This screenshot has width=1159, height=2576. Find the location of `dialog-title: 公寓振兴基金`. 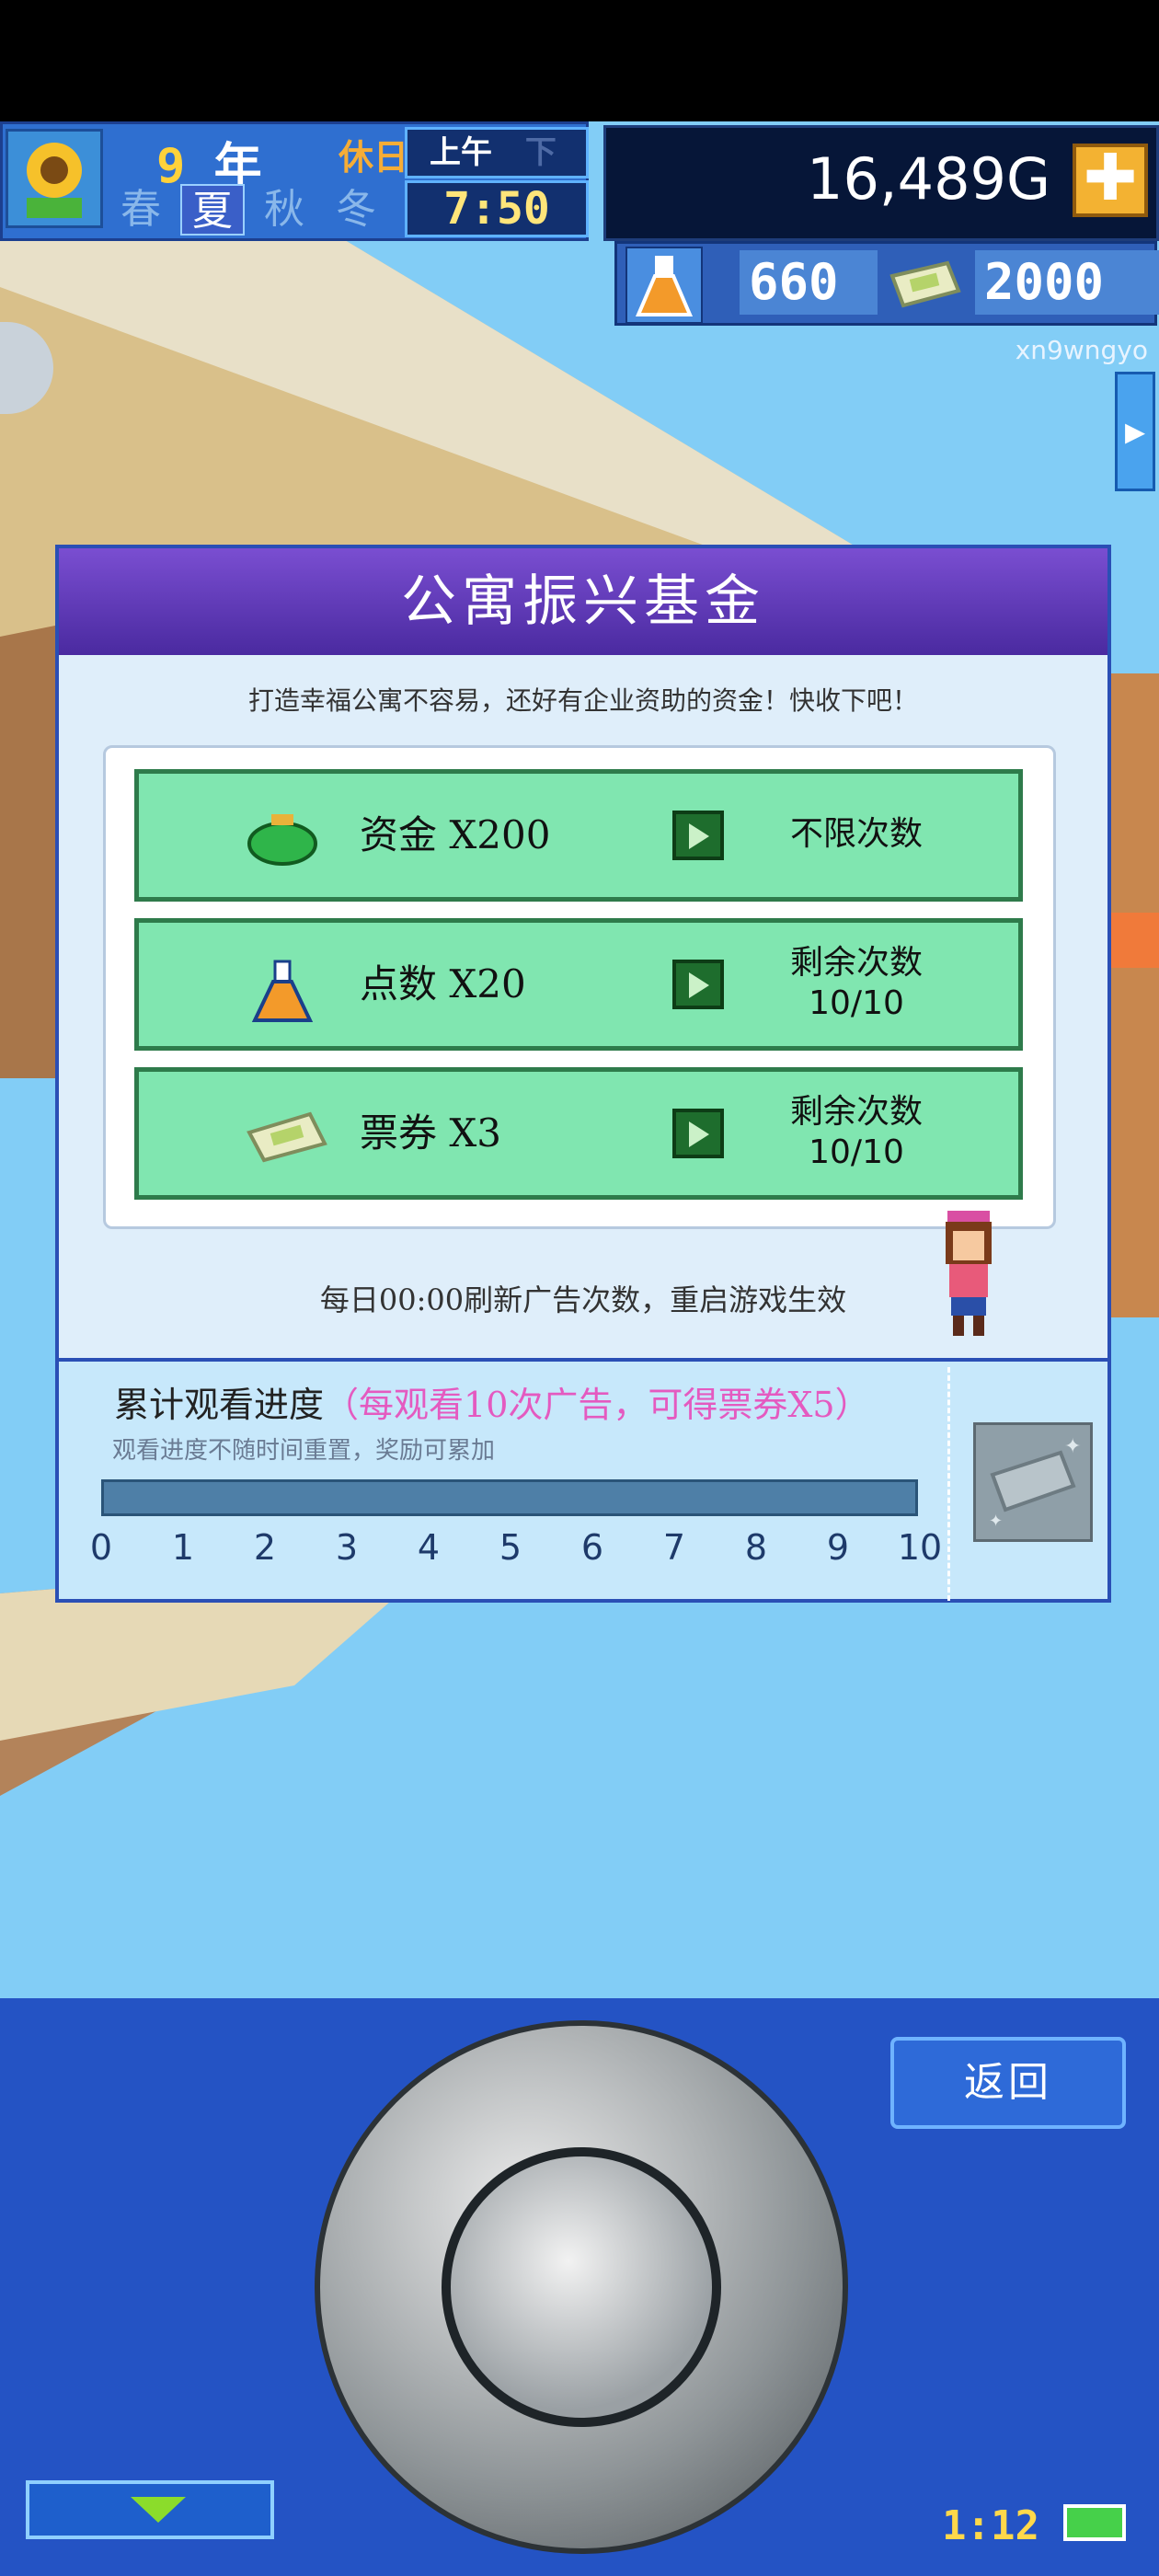

dialog-title: 公寓振兴基金 is located at coordinates (583, 601).